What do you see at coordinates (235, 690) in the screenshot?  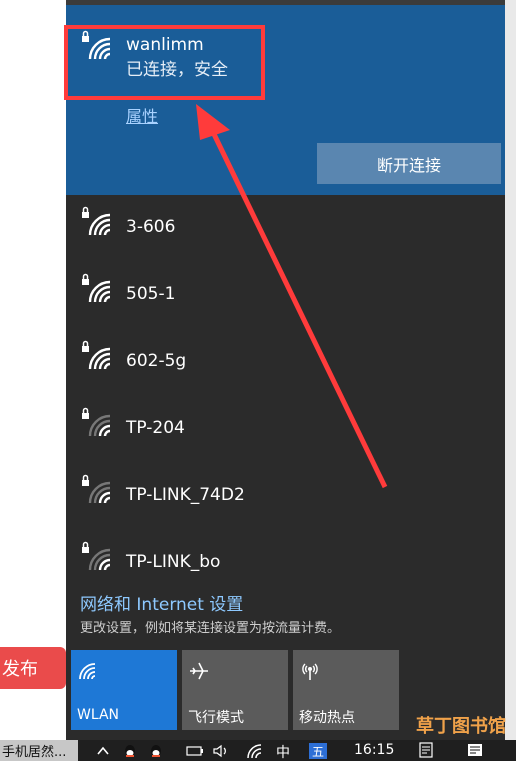 I see `airplane-mode-tile: 飞行模式` at bounding box center [235, 690].